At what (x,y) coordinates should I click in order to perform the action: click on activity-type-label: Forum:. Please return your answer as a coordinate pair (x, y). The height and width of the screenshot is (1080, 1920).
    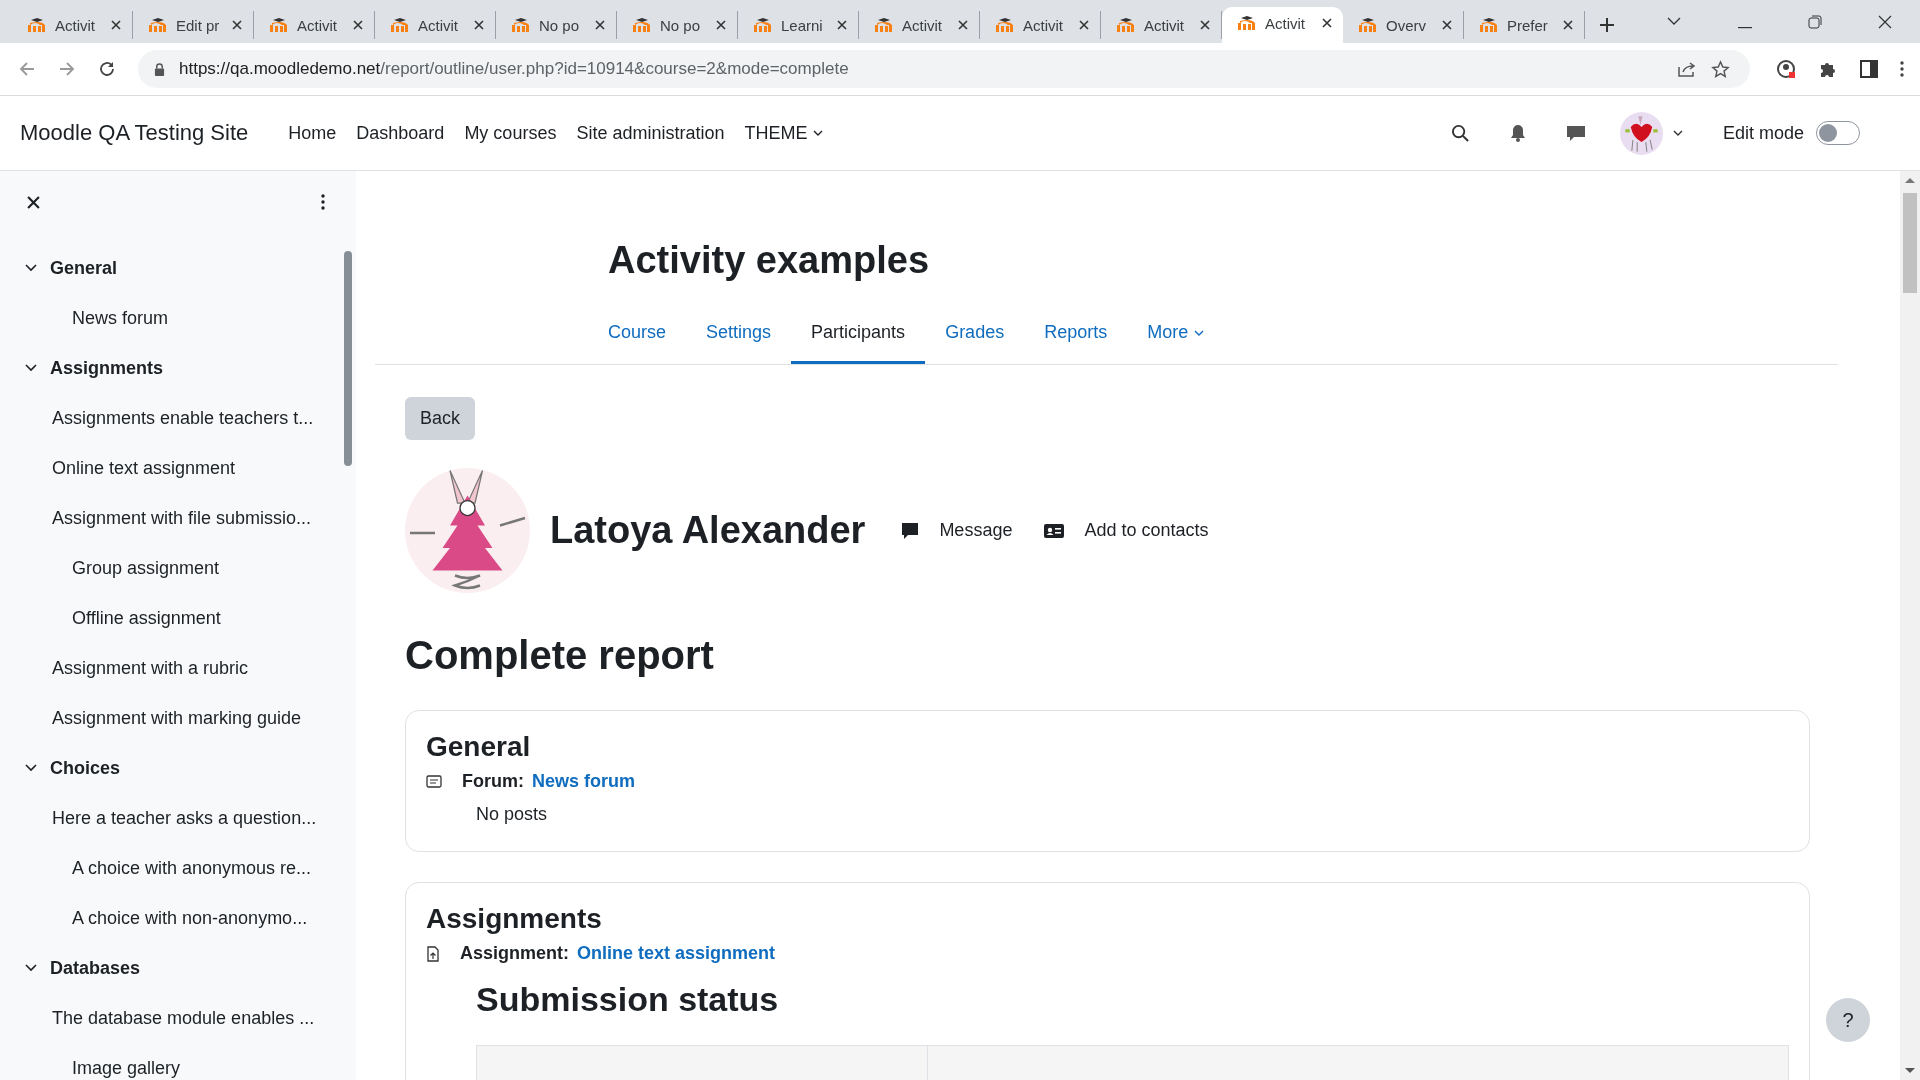
    Looking at the image, I should click on (493, 781).